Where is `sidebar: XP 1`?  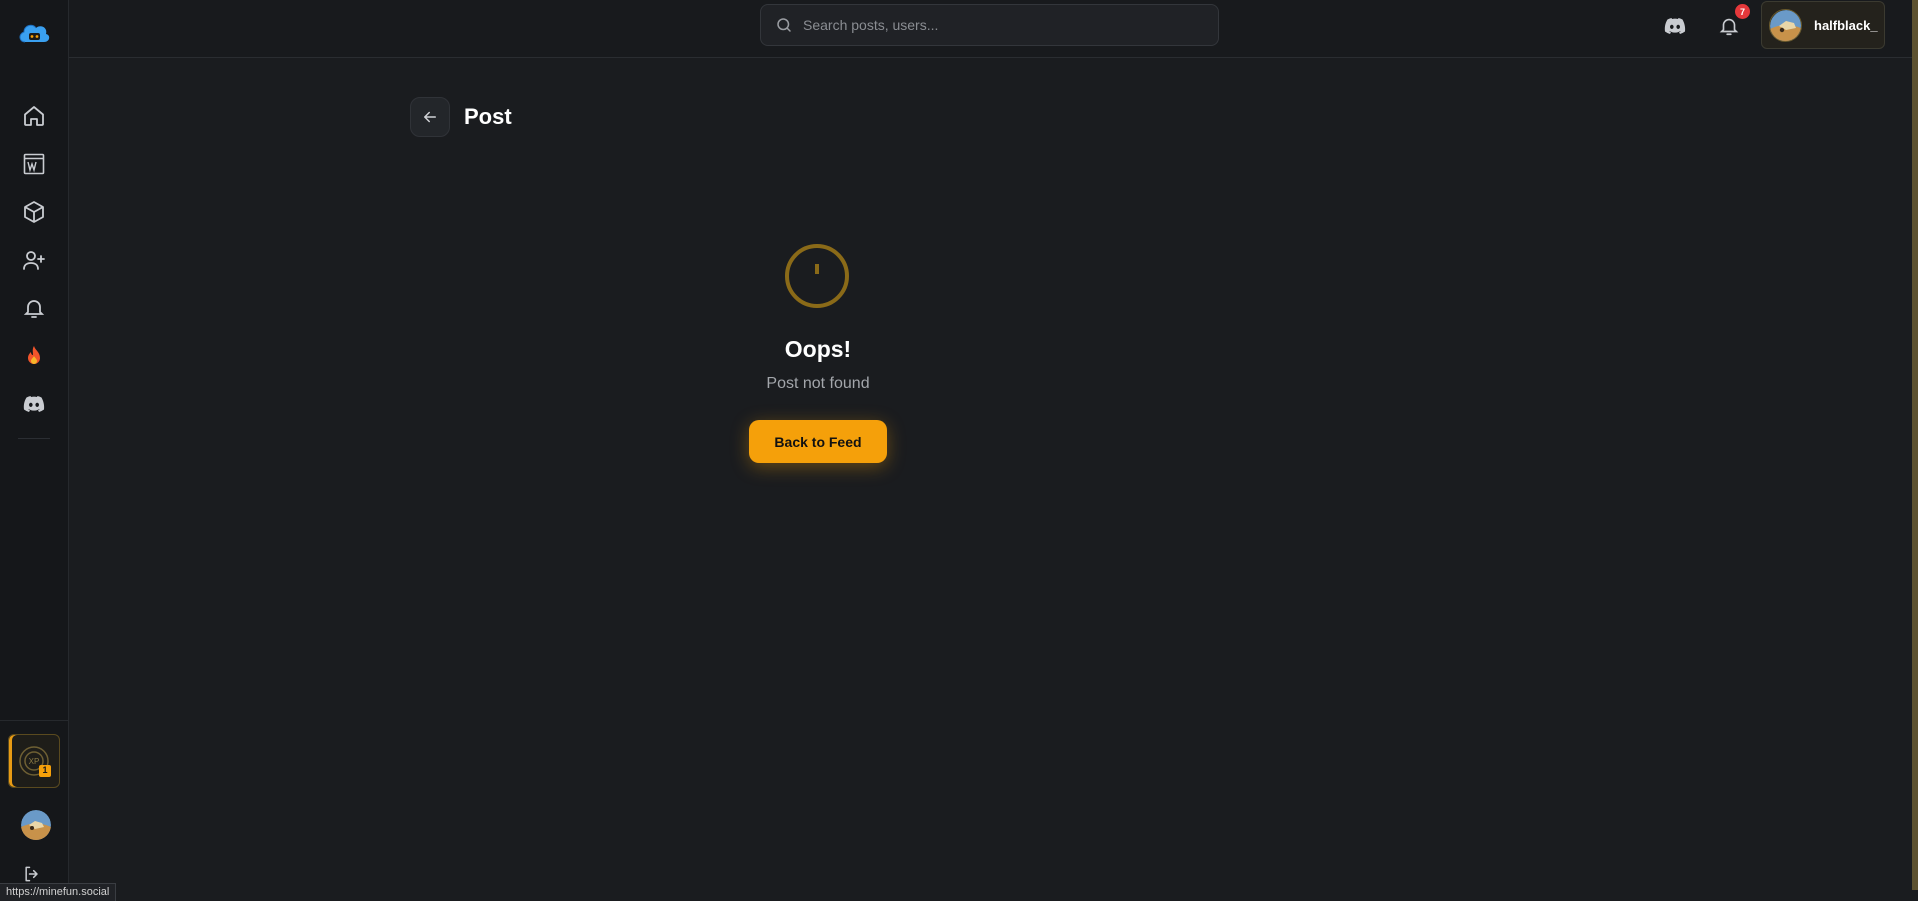
sidebar: XP 1 is located at coordinates (34, 450).